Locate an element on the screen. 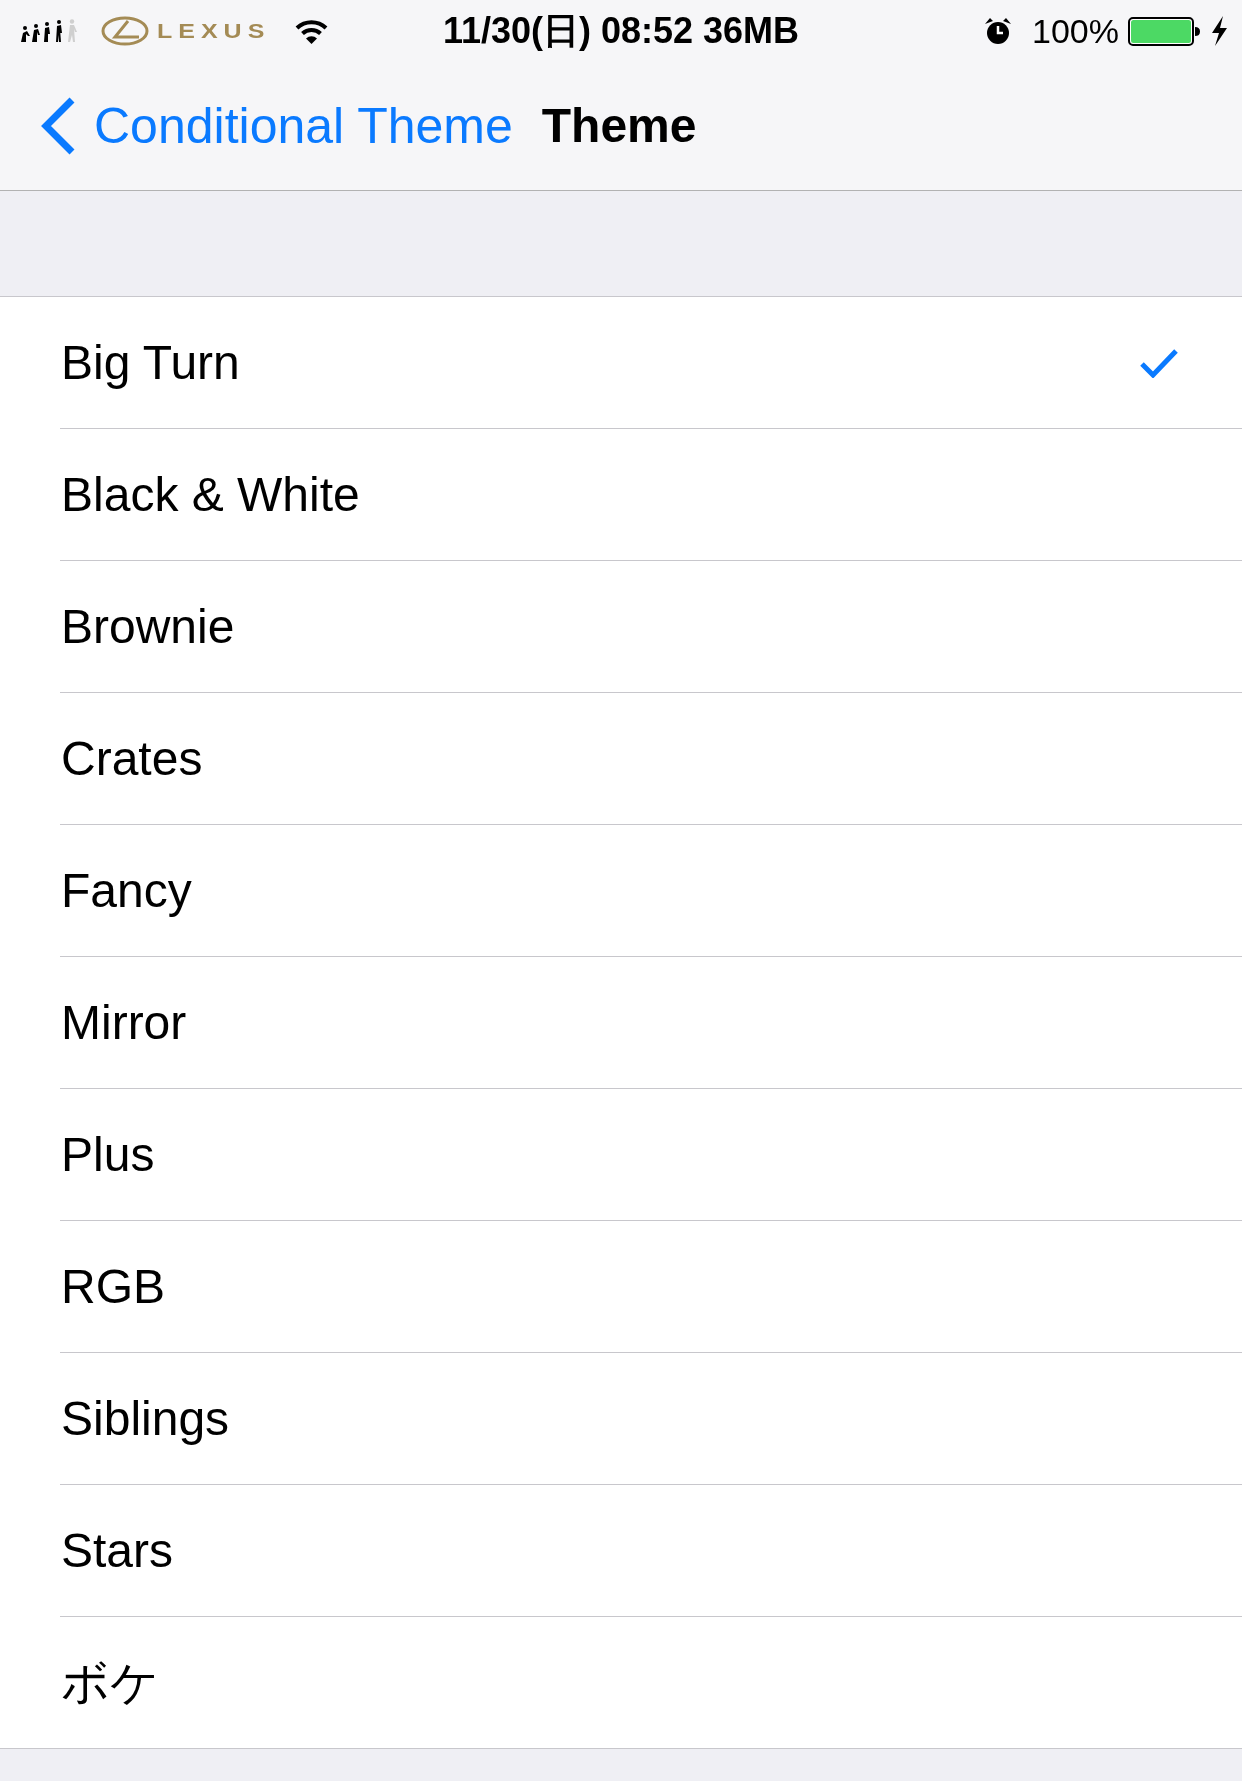  battery-icon is located at coordinates (1164, 31).